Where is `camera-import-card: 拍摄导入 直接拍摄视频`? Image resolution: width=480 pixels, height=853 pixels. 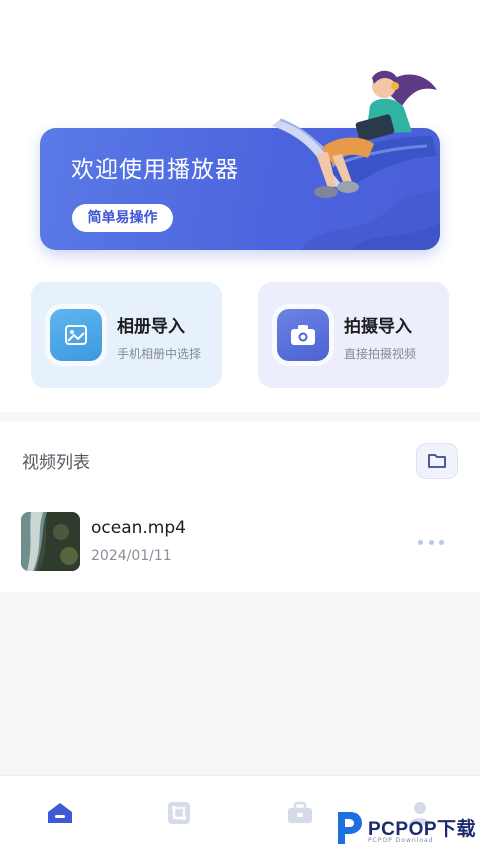
camera-import-card: 拍摄导入 直接拍摄视频 is located at coordinates (353, 335).